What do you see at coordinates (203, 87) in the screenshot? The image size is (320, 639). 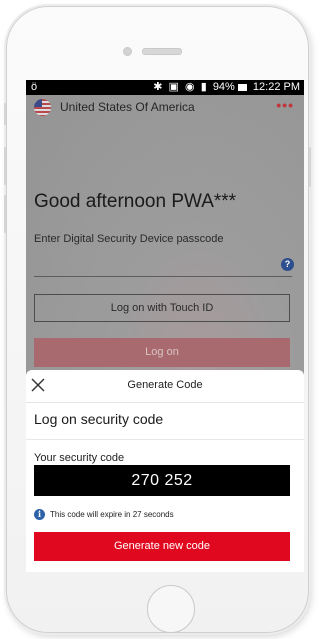 I see `signal-icon: ▮` at bounding box center [203, 87].